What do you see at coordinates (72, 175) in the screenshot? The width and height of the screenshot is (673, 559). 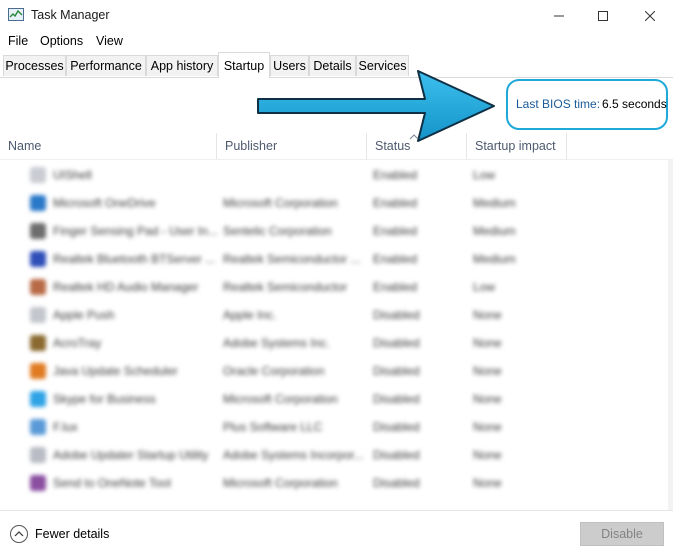 I see `row-name: UIShell` at bounding box center [72, 175].